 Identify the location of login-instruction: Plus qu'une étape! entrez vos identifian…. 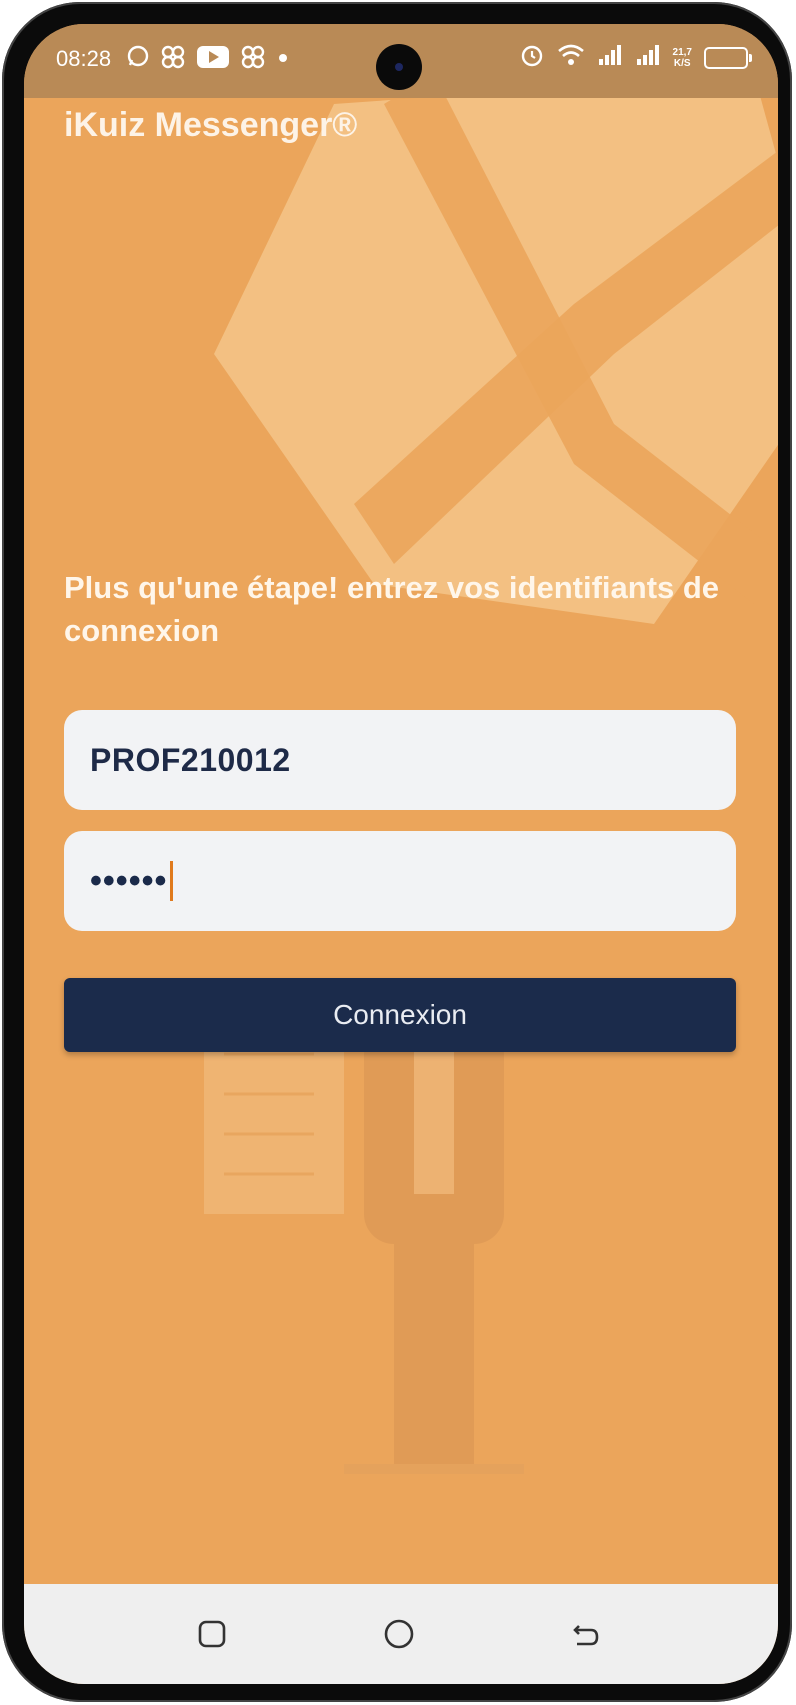
(392, 609).